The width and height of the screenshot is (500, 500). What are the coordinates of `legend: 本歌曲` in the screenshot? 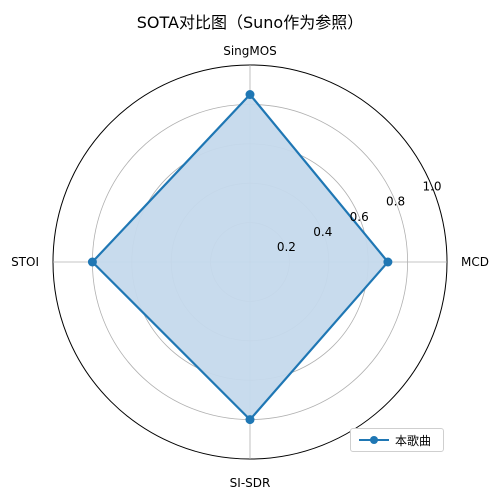 It's located at (397, 440).